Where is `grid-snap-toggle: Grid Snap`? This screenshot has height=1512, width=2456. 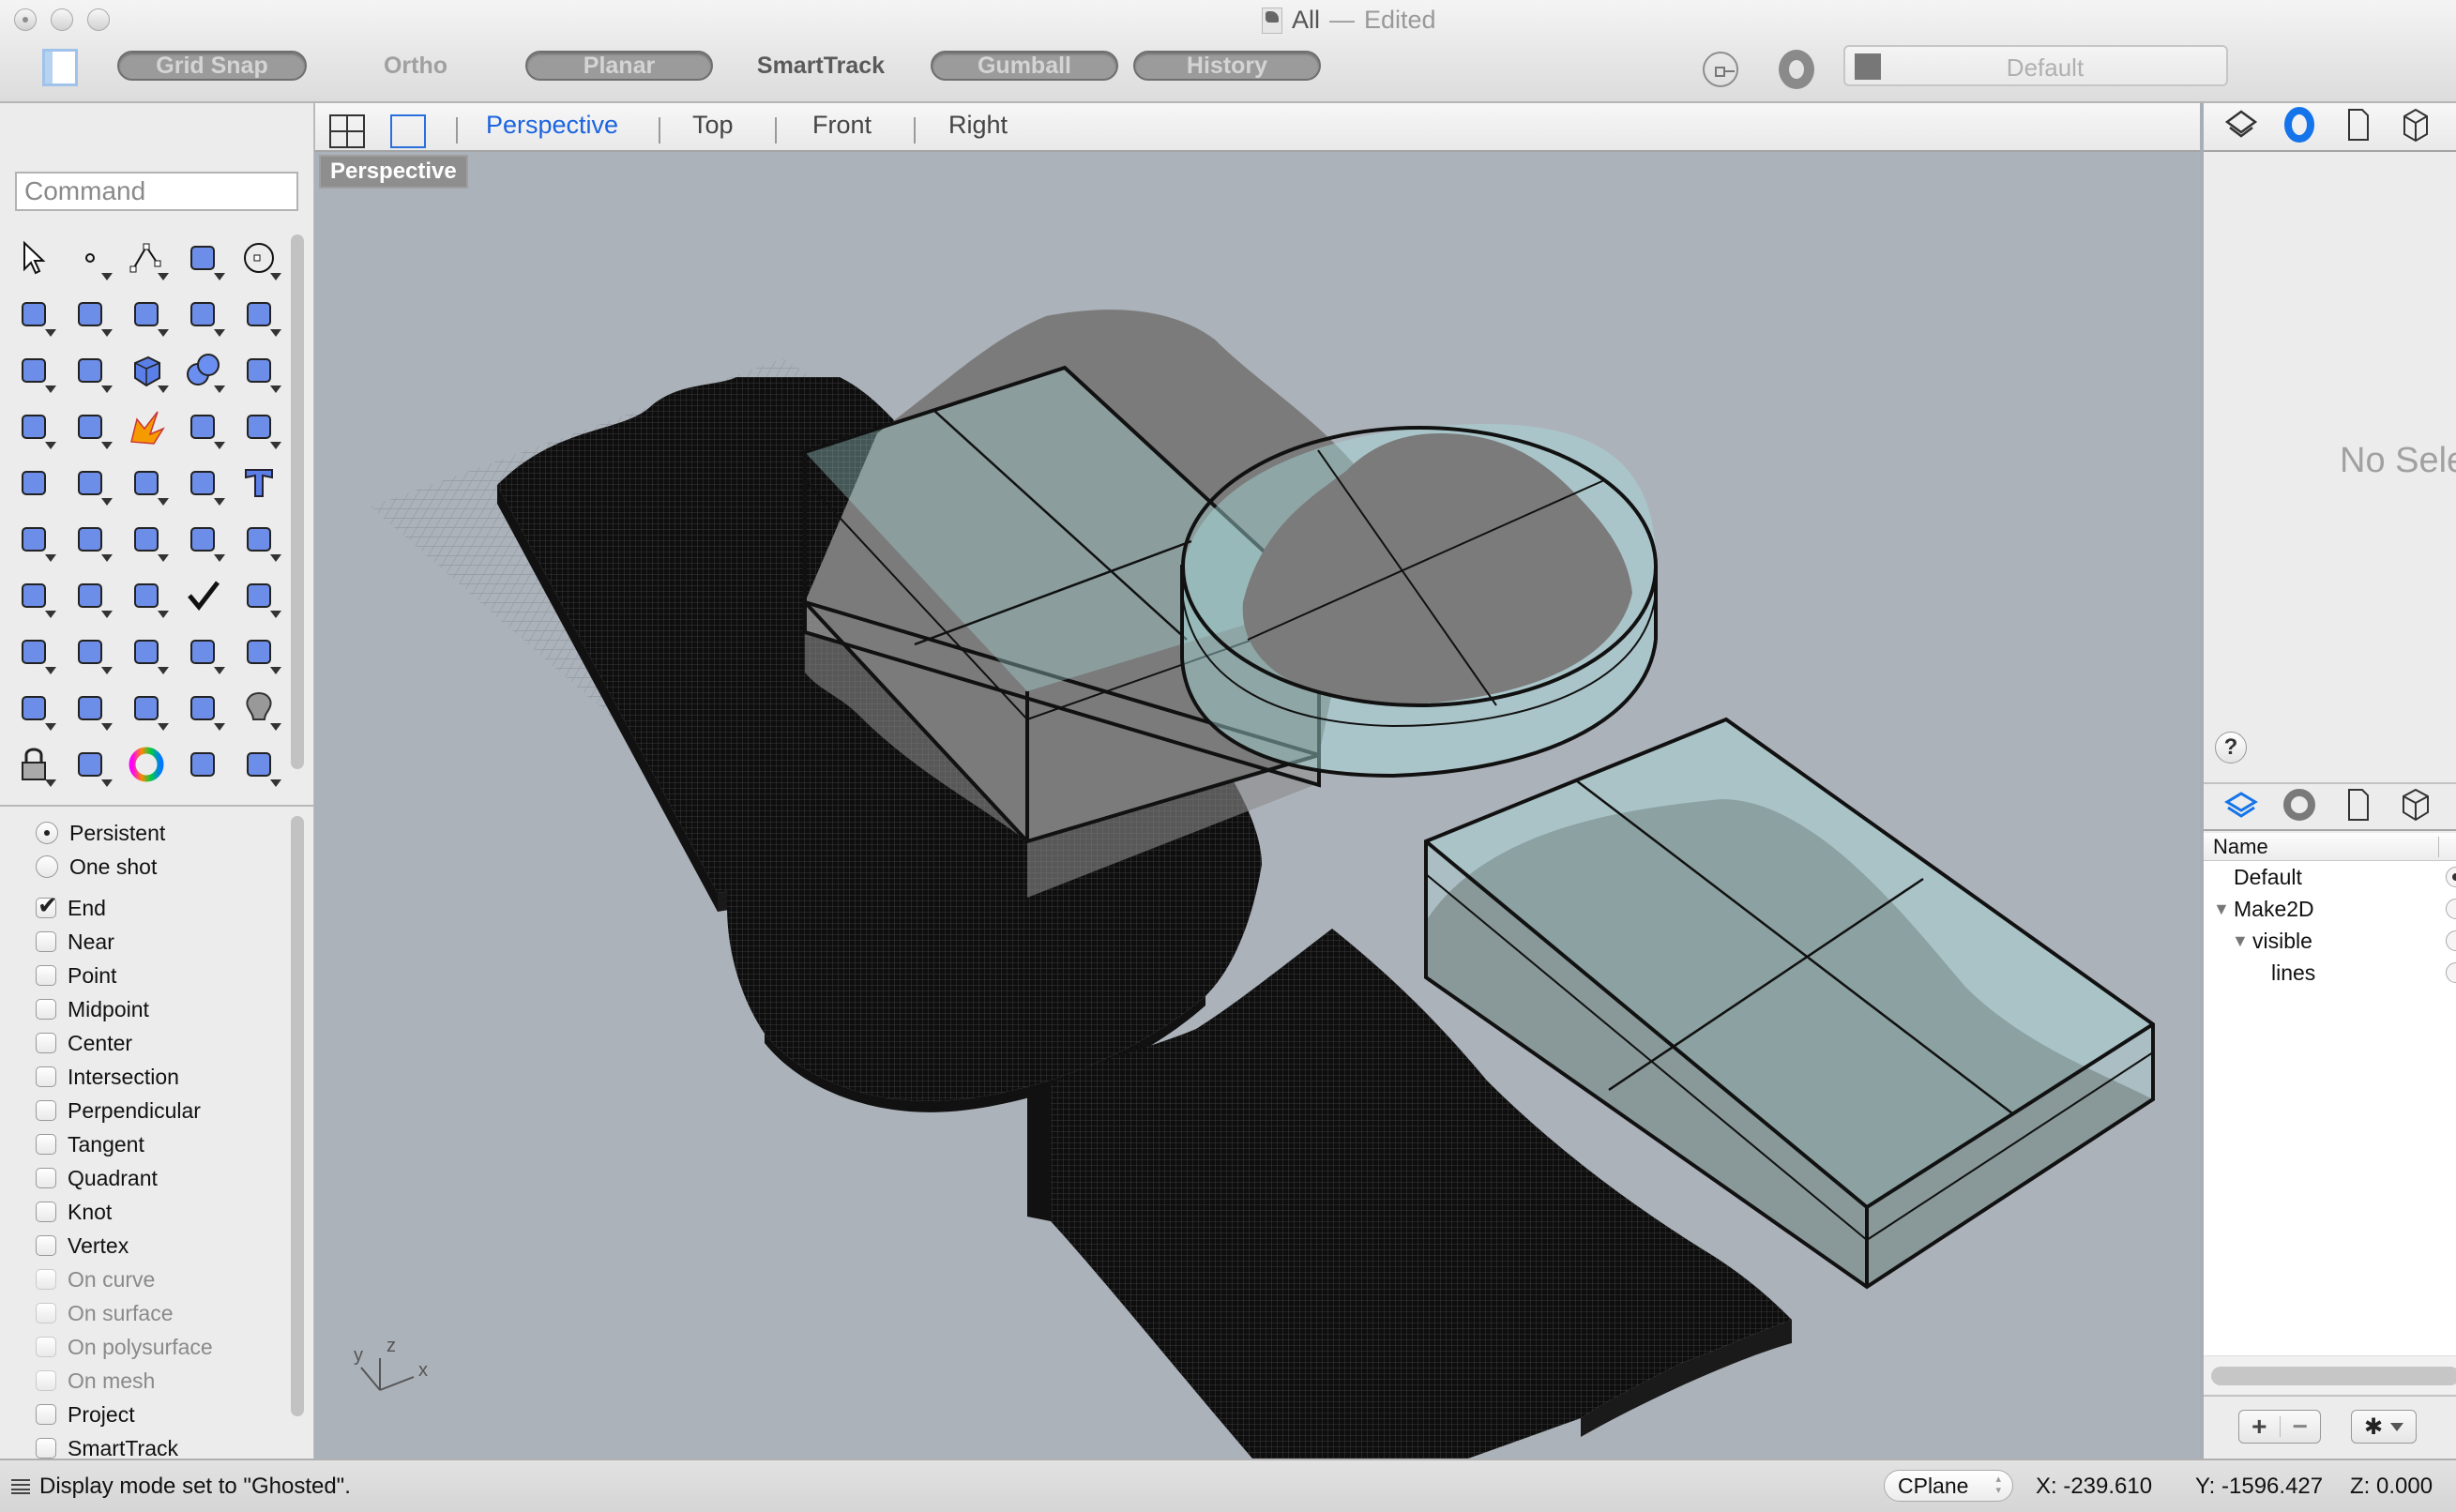
grid-snap-toggle: Grid Snap is located at coordinates (212, 66).